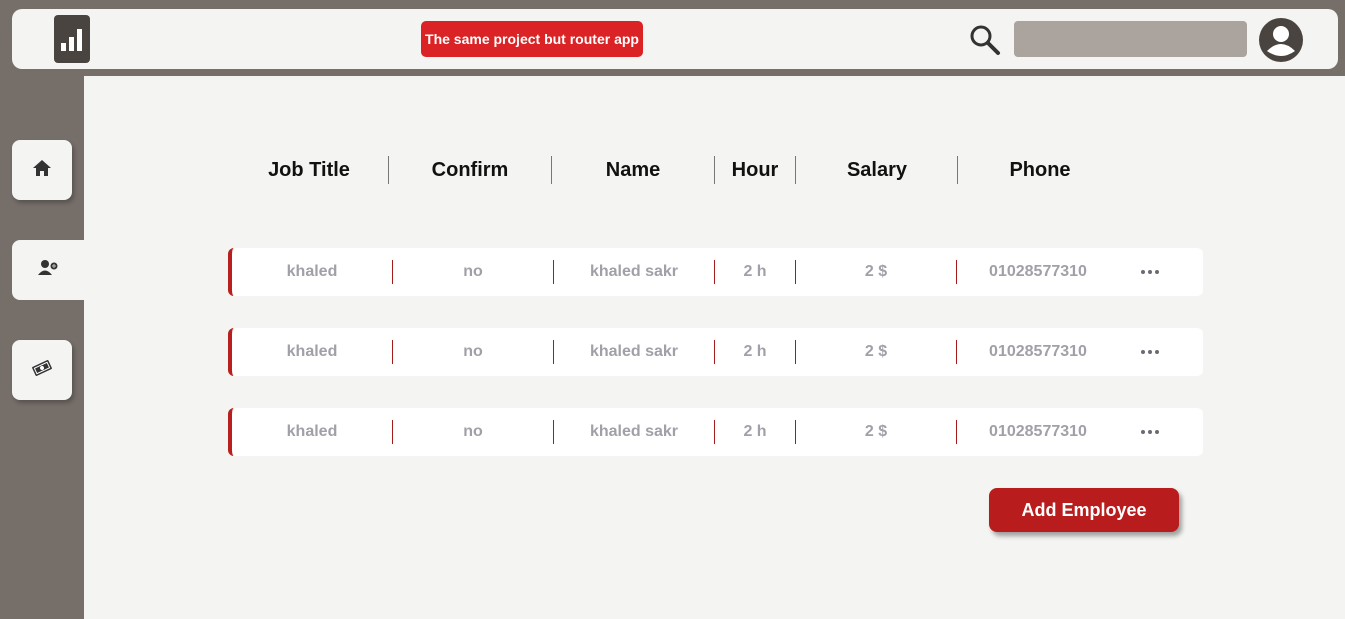 This screenshot has height=619, width=1345. Describe the element at coordinates (72, 39) in the screenshot. I see `bar-chart-icon` at that location.